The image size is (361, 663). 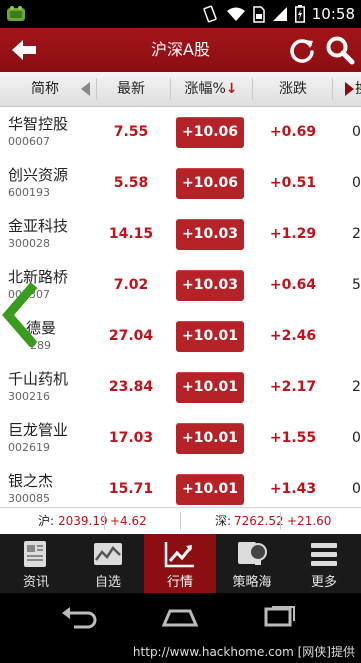 I want to click on refresh-icon, so click(x=302, y=50).